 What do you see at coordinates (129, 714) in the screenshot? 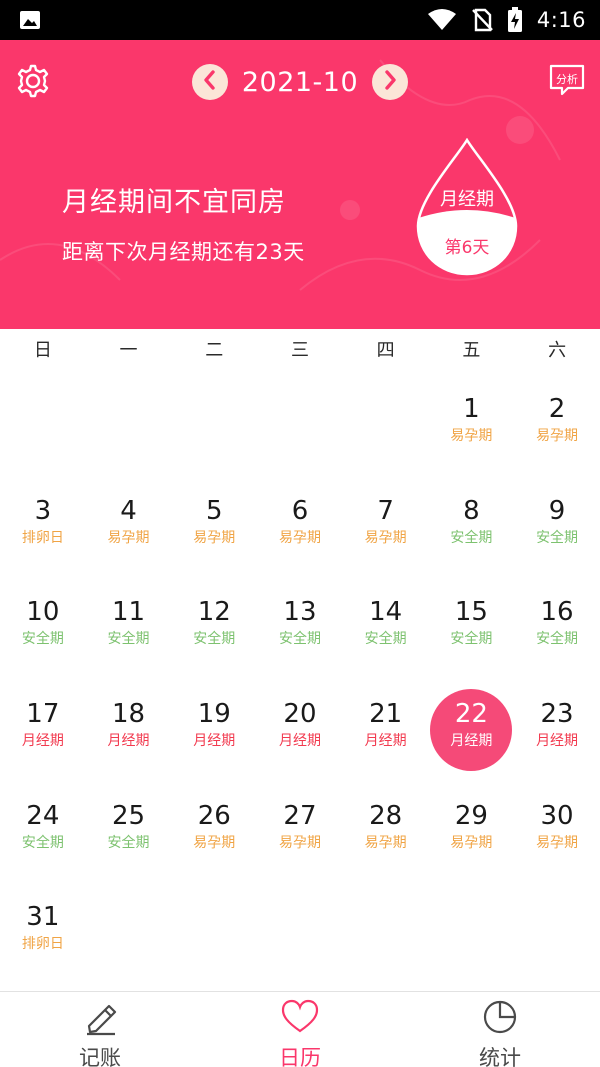
I see `day-number: 18` at bounding box center [129, 714].